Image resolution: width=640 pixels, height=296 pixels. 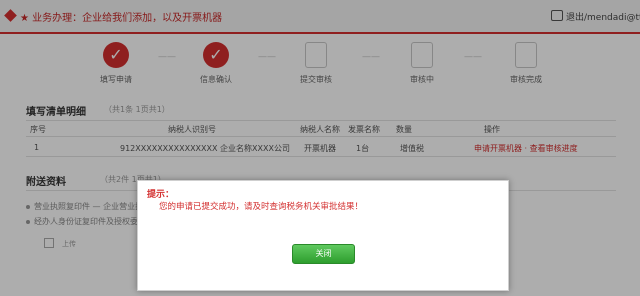 I want to click on dialog-title: 提示：, so click(x=161, y=195).